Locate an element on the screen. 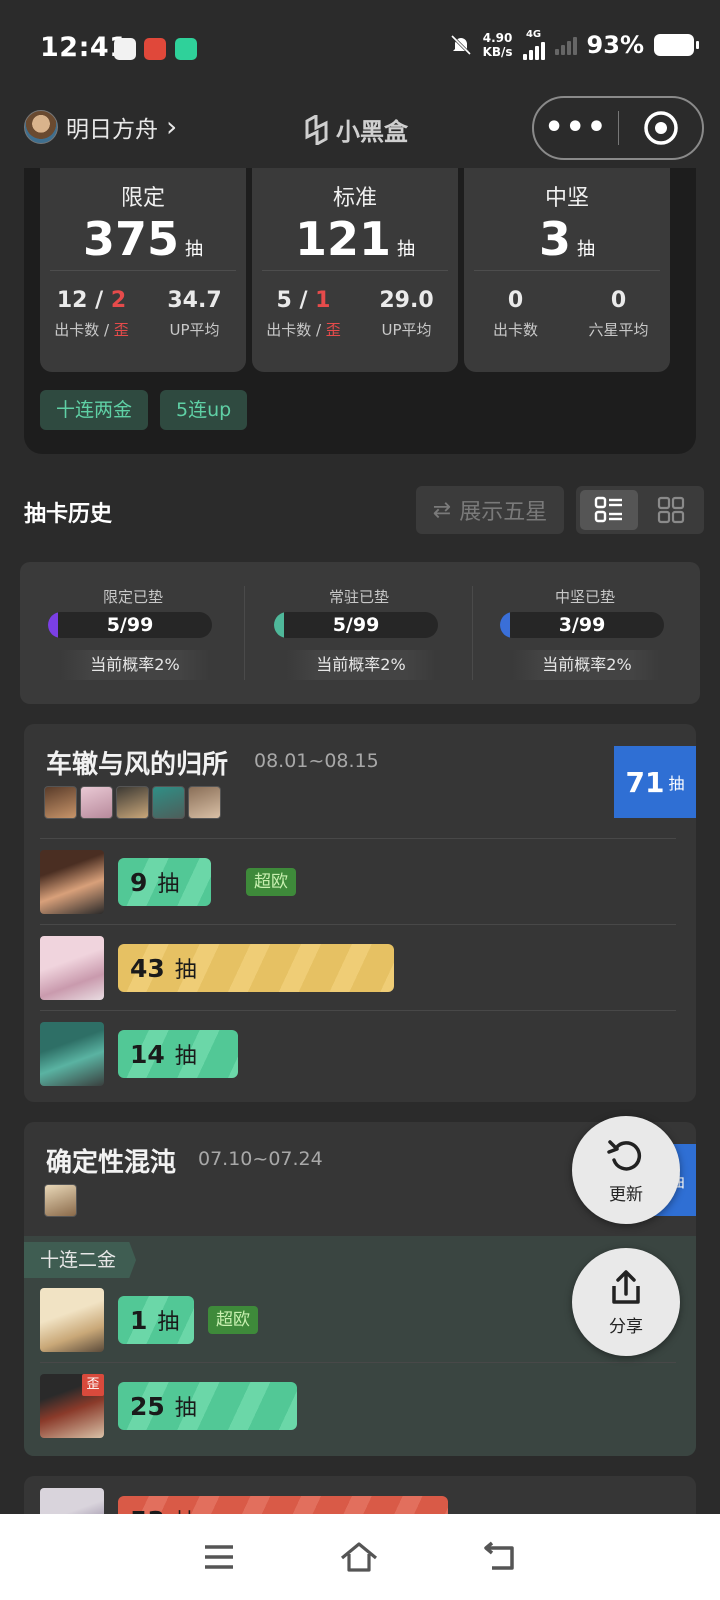 This screenshot has height=1600, width=720. menu-icon is located at coordinates (219, 1557).